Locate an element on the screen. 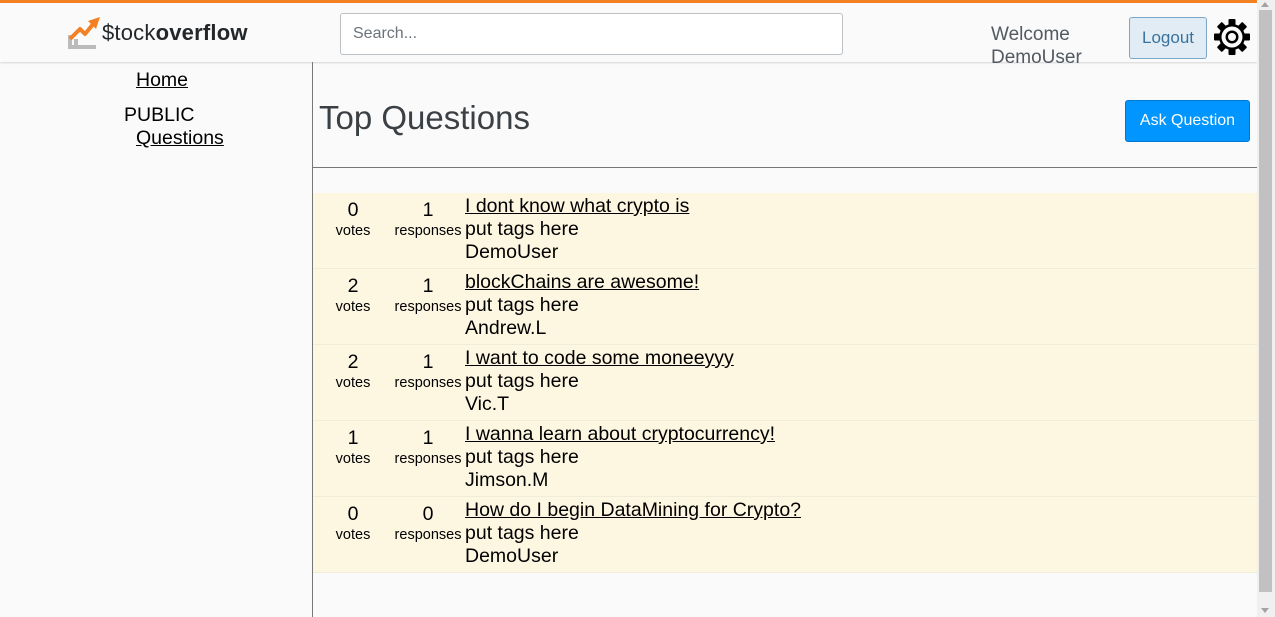 The height and width of the screenshot is (617, 1275). logo-text: $tockoverflow is located at coordinates (175, 33).